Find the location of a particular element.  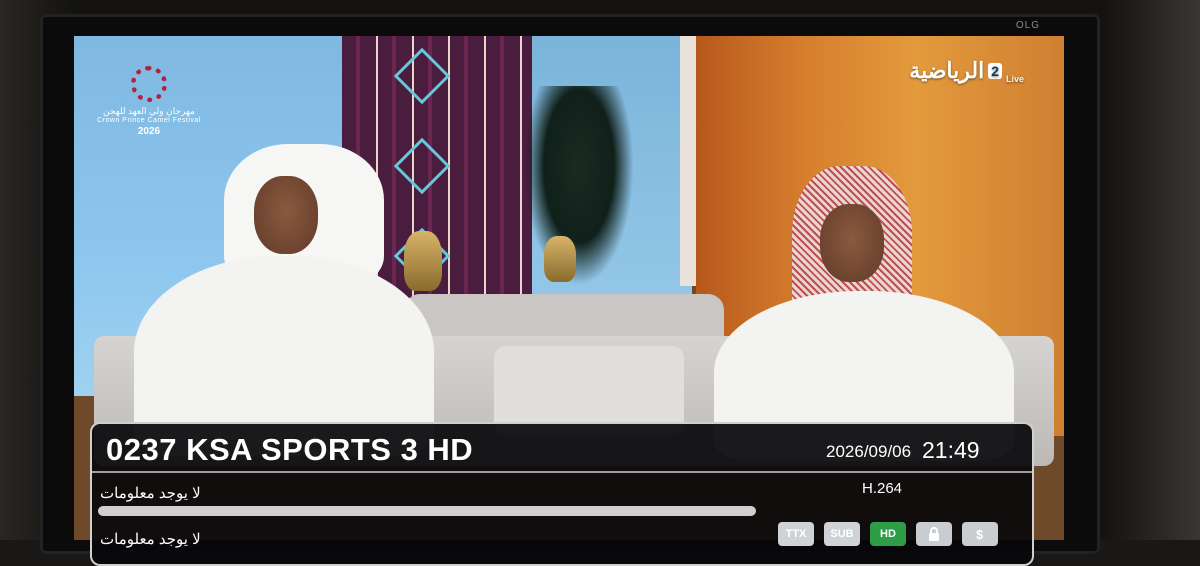

tv-brand: OLG is located at coordinates (1027, 25).